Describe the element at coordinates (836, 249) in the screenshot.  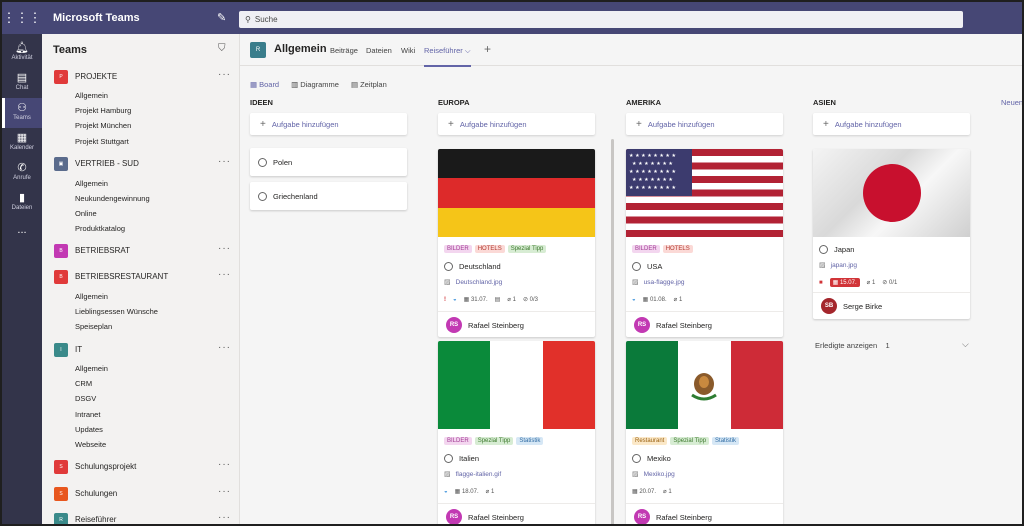
I see `task-title-row: Japan` at that location.